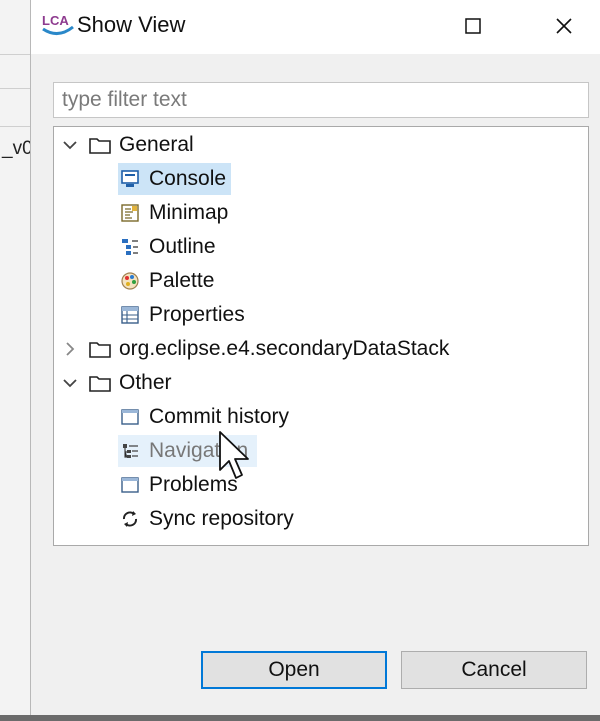  I want to click on tree-group-general: General, so click(129, 145).